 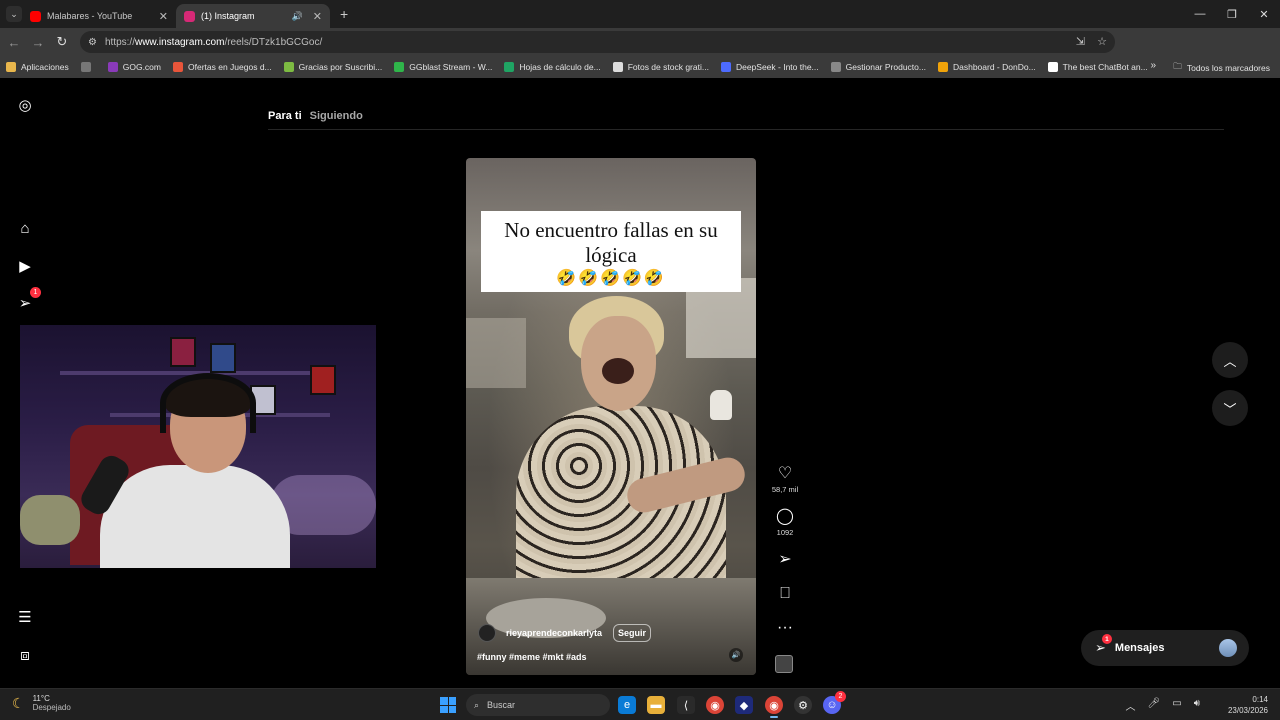 What do you see at coordinates (611, 242) in the screenshot?
I see `caption-text: No encuentro fallas en su lógica` at bounding box center [611, 242].